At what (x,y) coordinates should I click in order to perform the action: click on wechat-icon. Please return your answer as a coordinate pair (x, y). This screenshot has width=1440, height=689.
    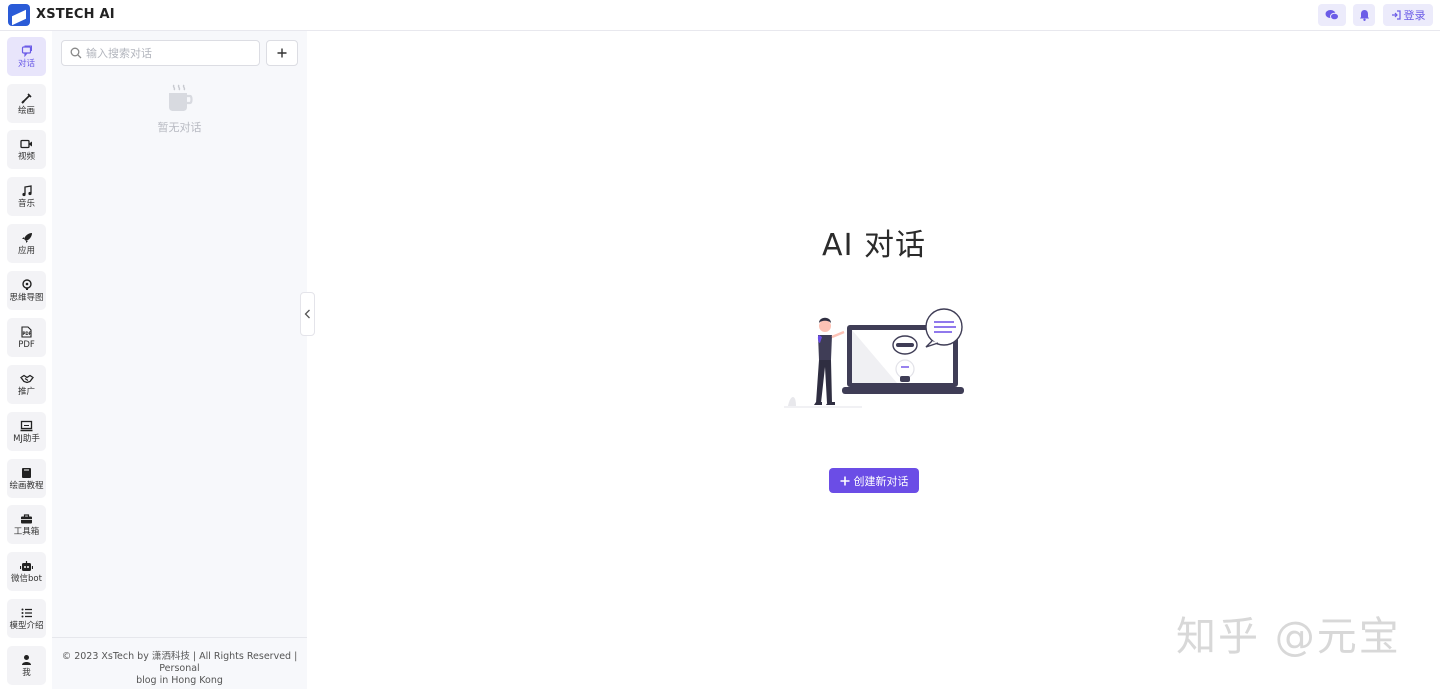
    Looking at the image, I should click on (1332, 15).